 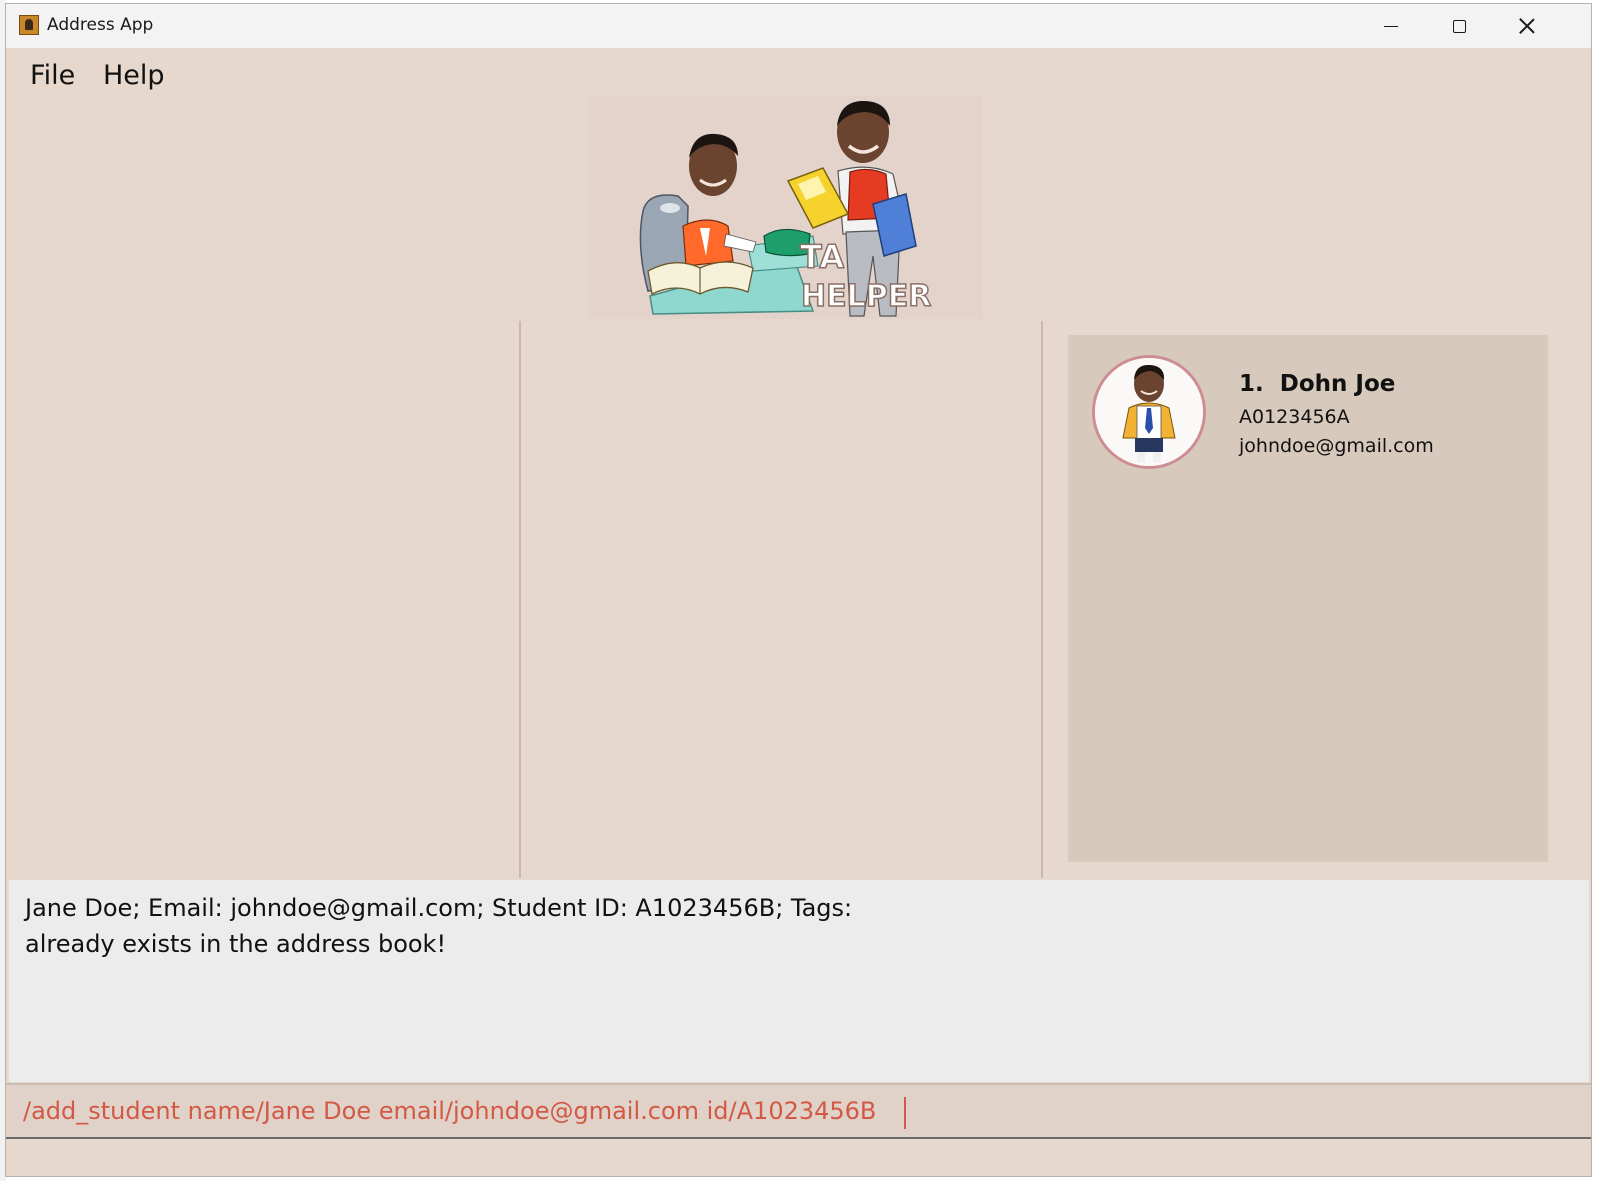 I want to click on logo-illustration: TA HELPER, so click(x=785, y=208).